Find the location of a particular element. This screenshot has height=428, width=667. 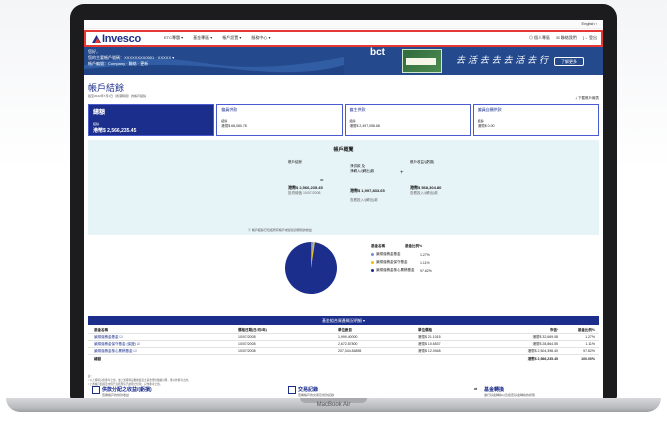

tab-employee: 僱員供款 結餘 港幣$ 68,080.78 is located at coordinates (279, 120).